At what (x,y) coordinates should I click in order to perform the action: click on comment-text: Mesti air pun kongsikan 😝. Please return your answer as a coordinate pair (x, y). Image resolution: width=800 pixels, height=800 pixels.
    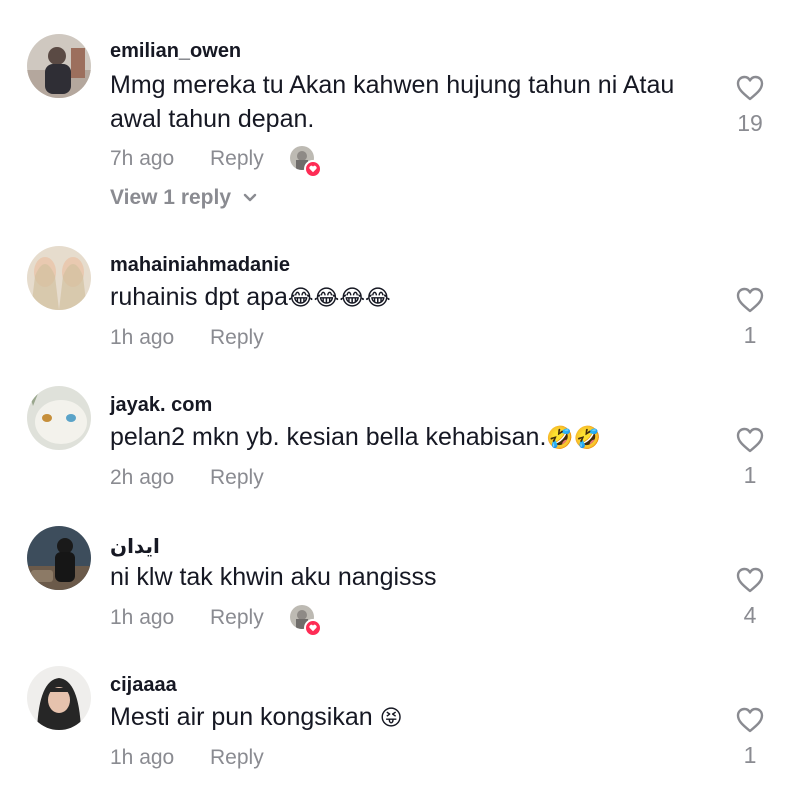
    Looking at the image, I should click on (415, 718).